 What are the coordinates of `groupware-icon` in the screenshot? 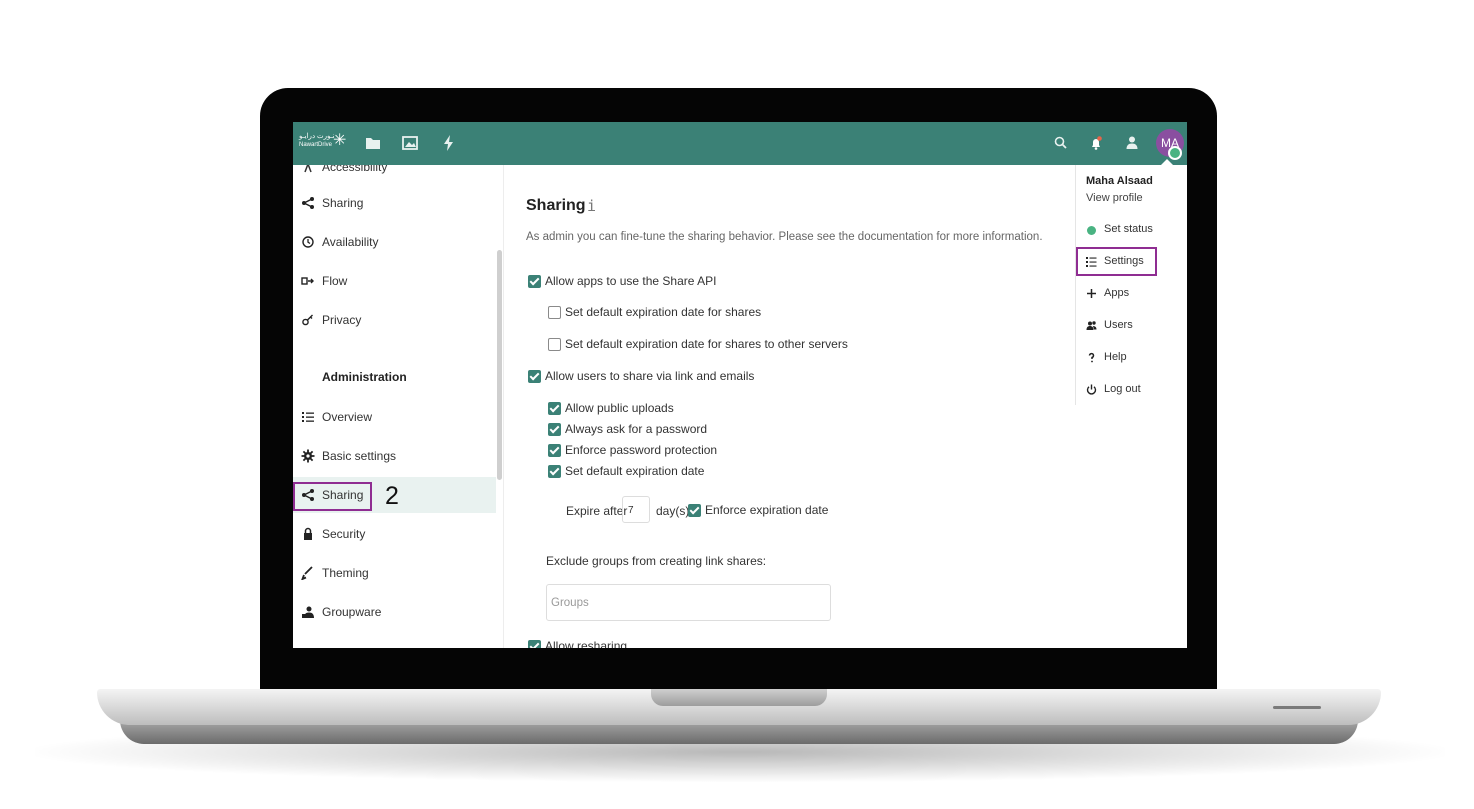 It's located at (308, 612).